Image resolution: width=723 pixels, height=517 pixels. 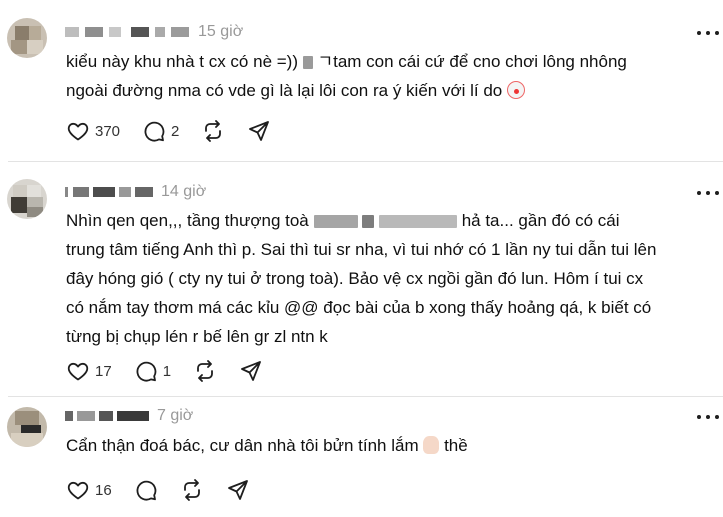 I want to click on timestamp: 7 giờ, so click(x=175, y=415).